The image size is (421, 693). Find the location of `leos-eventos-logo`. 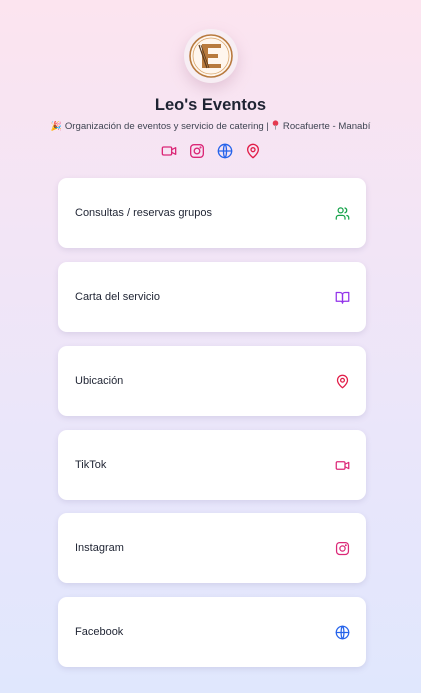

leos-eventos-logo is located at coordinates (211, 56).